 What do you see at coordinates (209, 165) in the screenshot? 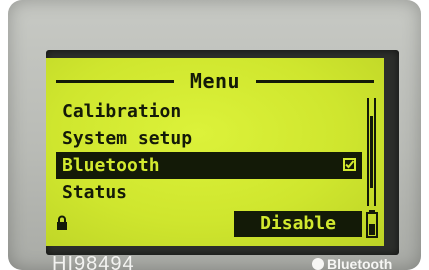
I see `menu-item-bluetooth: Bluetooth` at bounding box center [209, 165].